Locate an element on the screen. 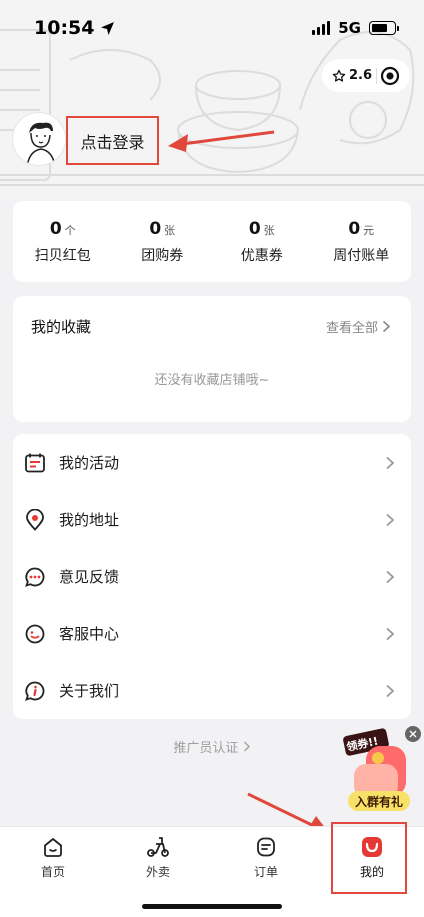 This screenshot has height=917, width=424. status-time: 10:54 is located at coordinates (74, 28).